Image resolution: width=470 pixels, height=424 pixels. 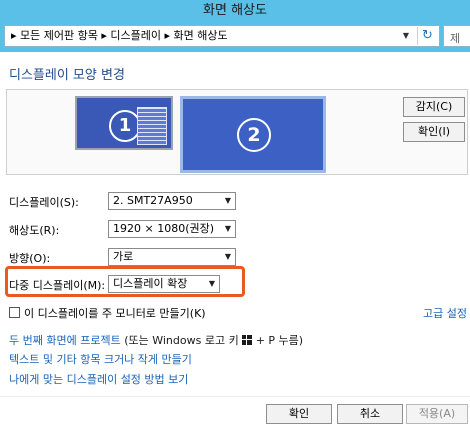 What do you see at coordinates (65, 340) in the screenshot?
I see `project-link: 두 번째 화면에 프로젝트` at bounding box center [65, 340].